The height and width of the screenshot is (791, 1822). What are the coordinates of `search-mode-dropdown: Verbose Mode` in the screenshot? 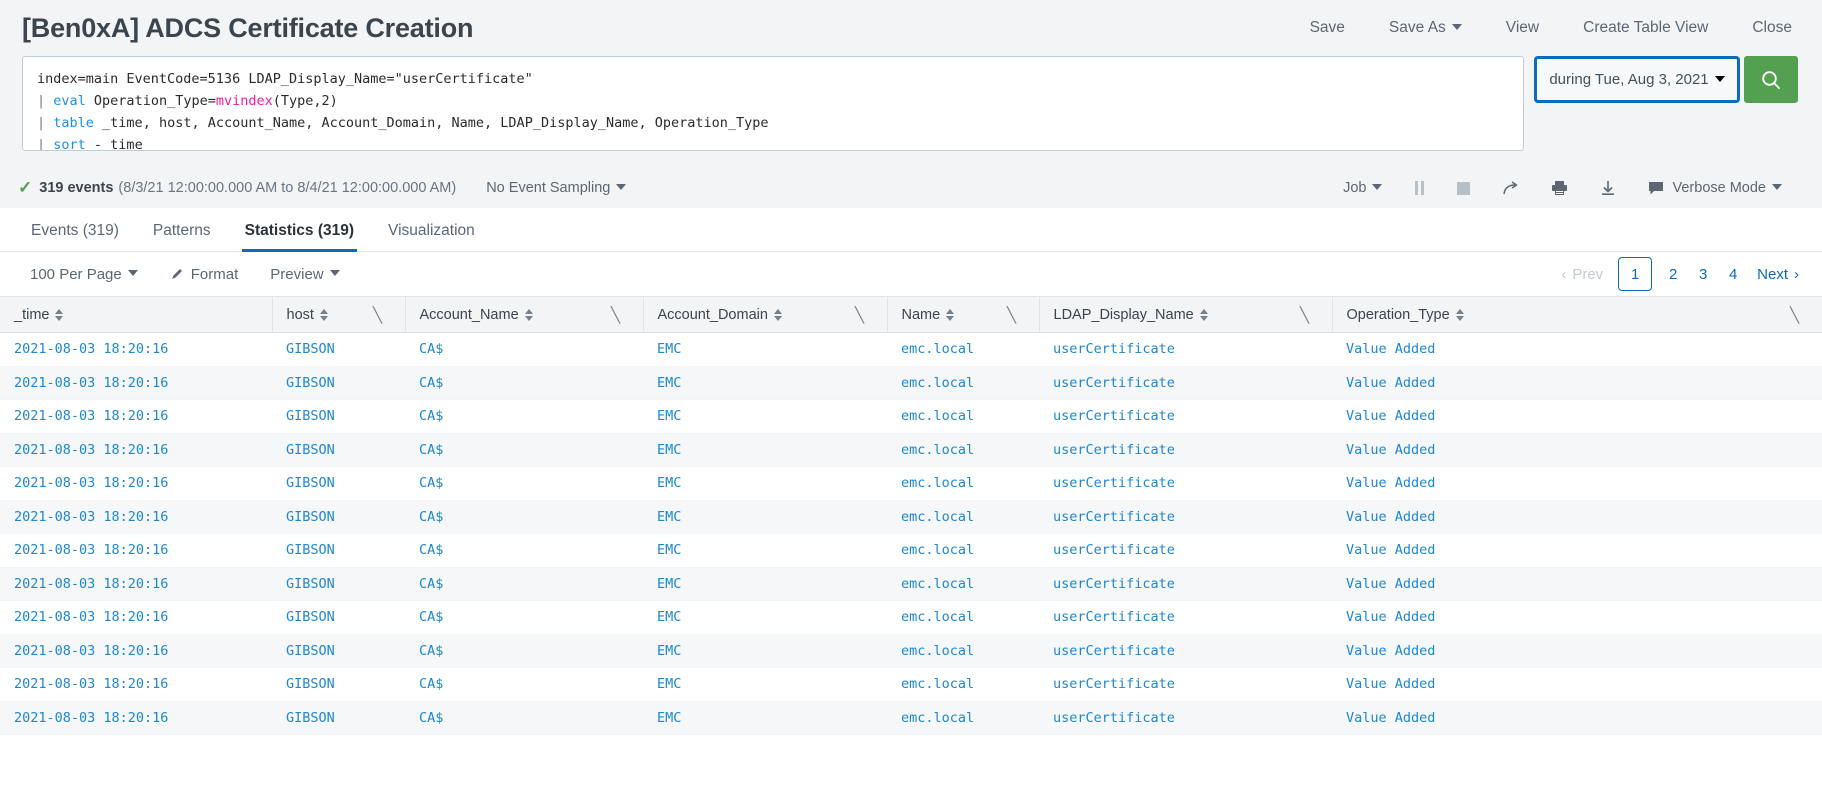 It's located at (1715, 188).